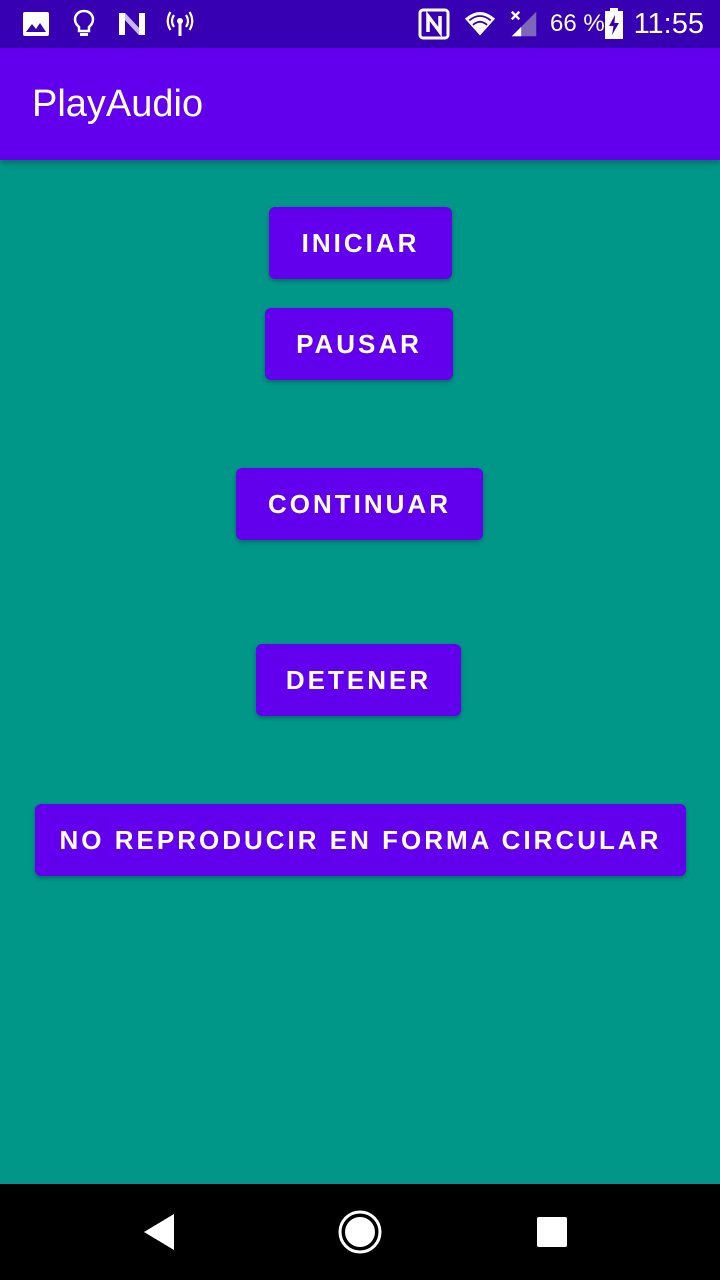 This screenshot has width=720, height=1280. Describe the element at coordinates (359, 504) in the screenshot. I see `resume-button: CONTINUAR` at that location.